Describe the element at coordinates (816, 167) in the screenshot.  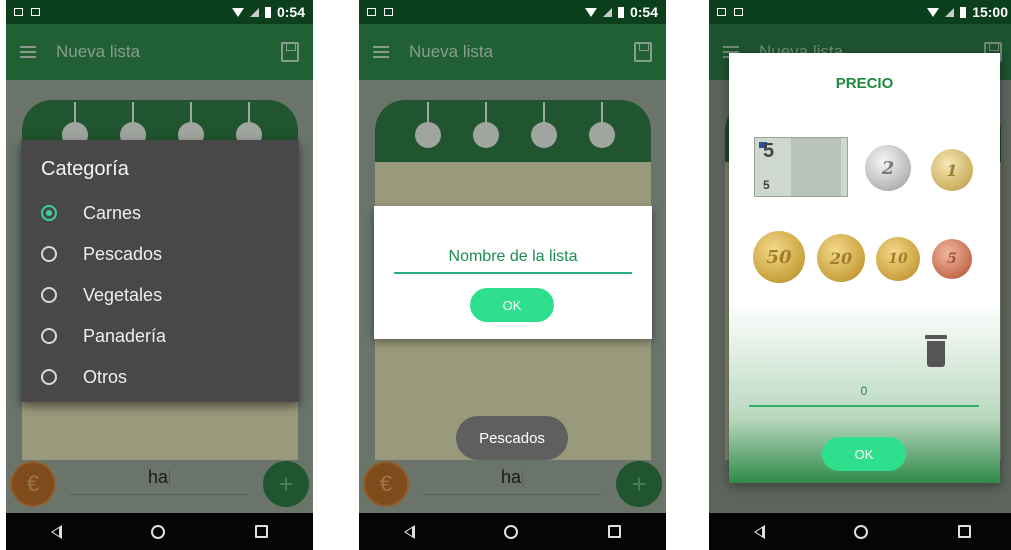
I see `bill-arch-image` at that location.